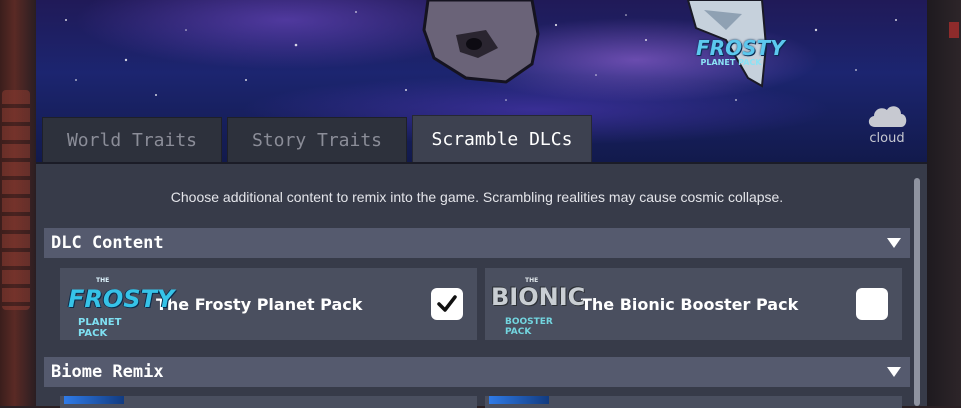 The width and height of the screenshot is (961, 408). I want to click on checkmark-icon, so click(447, 303).